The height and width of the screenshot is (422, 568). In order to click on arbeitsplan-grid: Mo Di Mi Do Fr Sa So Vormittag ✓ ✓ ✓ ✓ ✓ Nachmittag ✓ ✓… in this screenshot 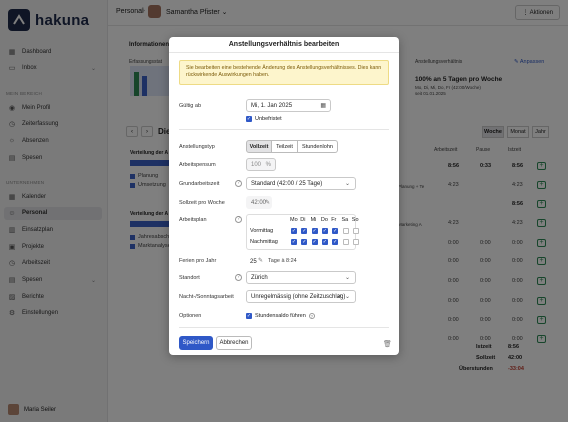, I will do `click(302, 232)`.